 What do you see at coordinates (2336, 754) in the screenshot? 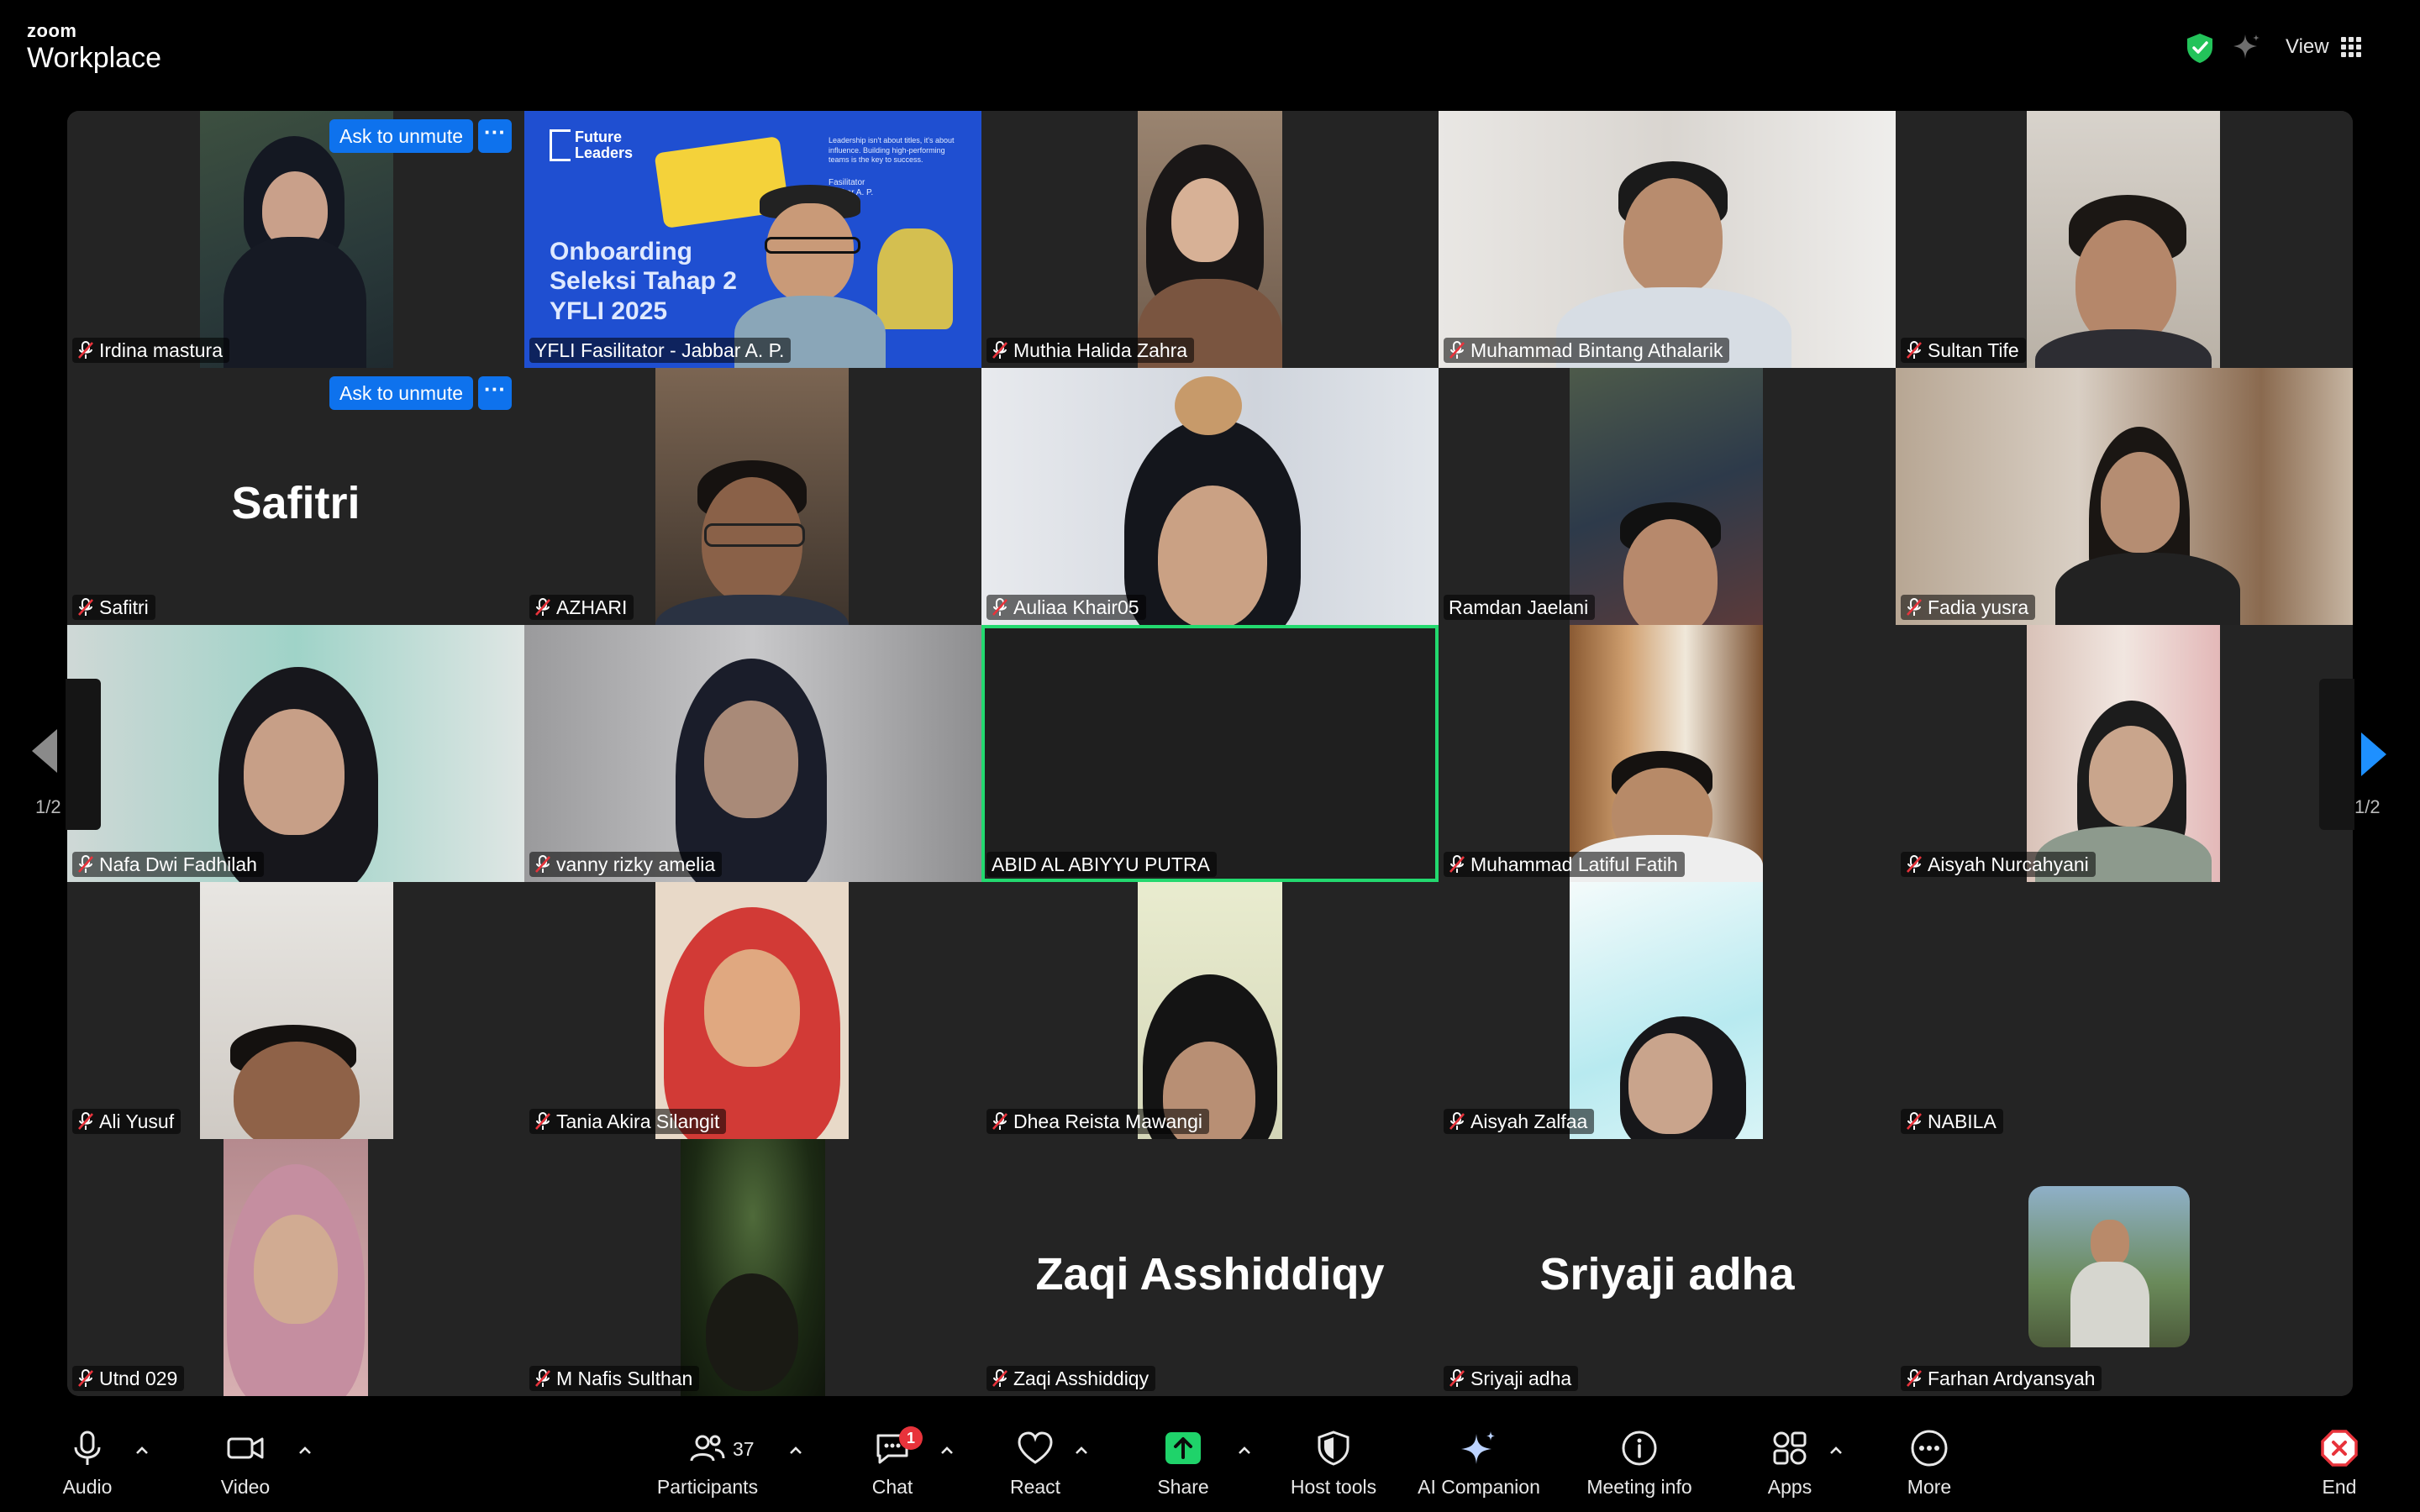
I see `next-page-panel` at bounding box center [2336, 754].